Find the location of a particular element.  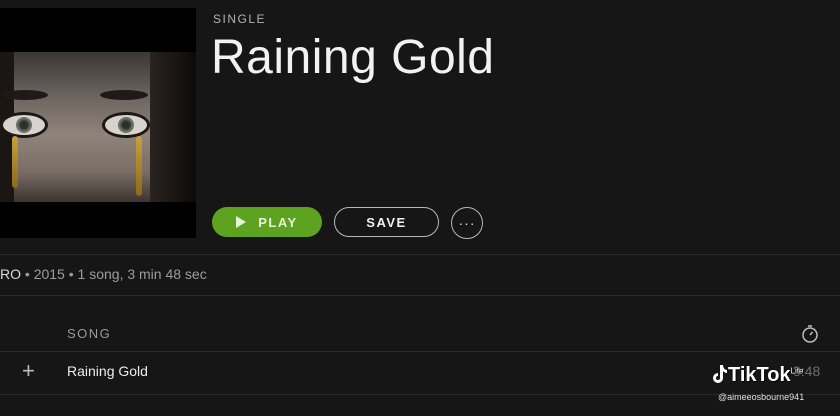

album-metadata: RO • 2015 • 1 song, 3 min 48 sec is located at coordinates (103, 274).